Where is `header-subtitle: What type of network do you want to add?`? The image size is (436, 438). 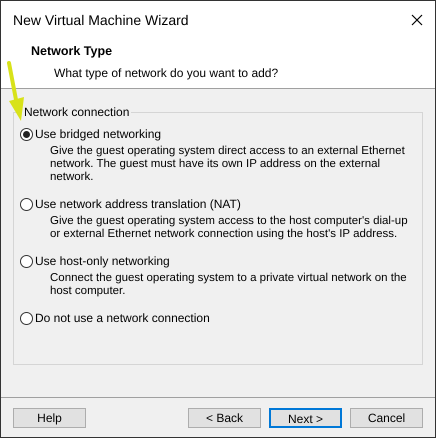
header-subtitle: What type of network do you want to add? is located at coordinates (166, 73).